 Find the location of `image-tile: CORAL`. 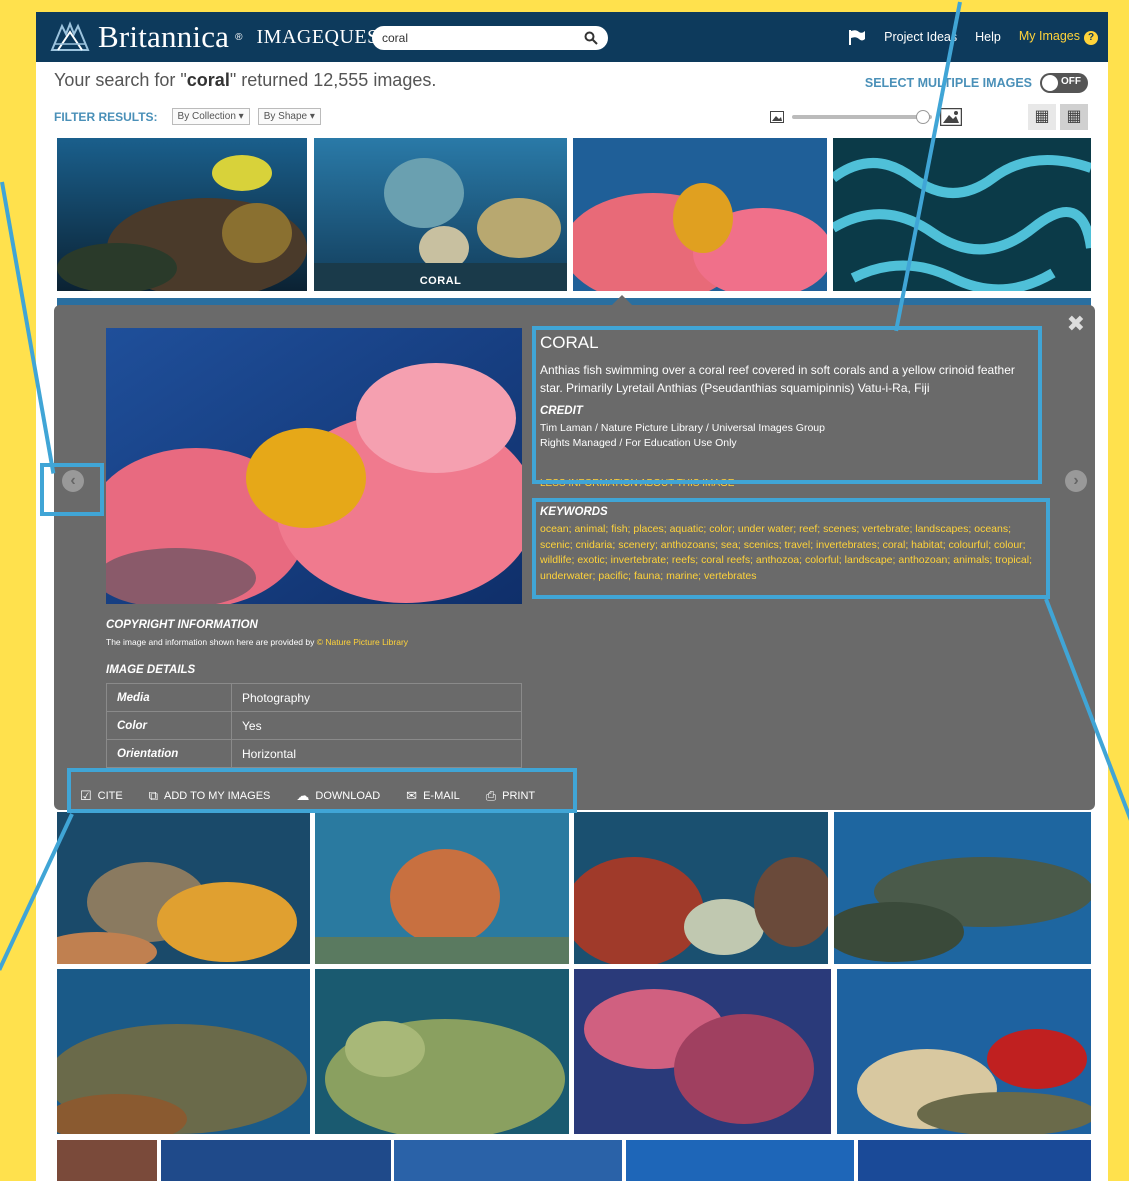

image-tile: CORAL is located at coordinates (440, 214).